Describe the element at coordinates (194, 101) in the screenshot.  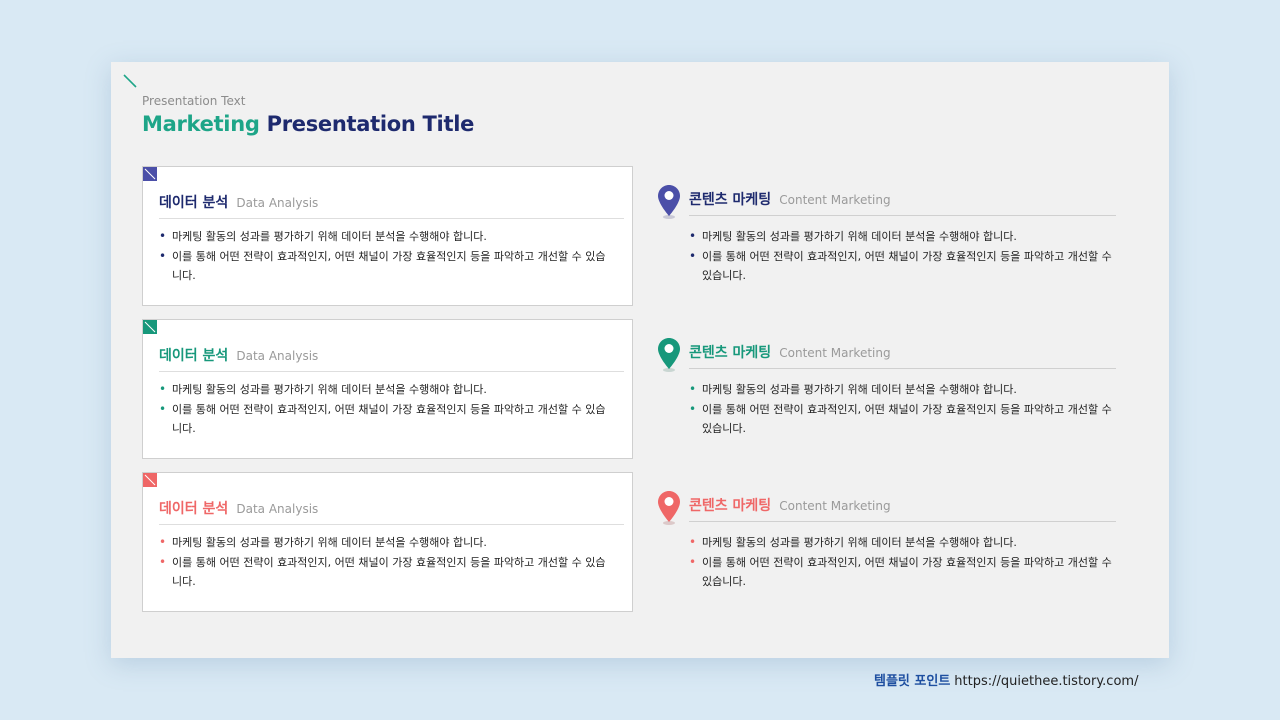
I see `slide-subtitle: Presentation Text` at that location.